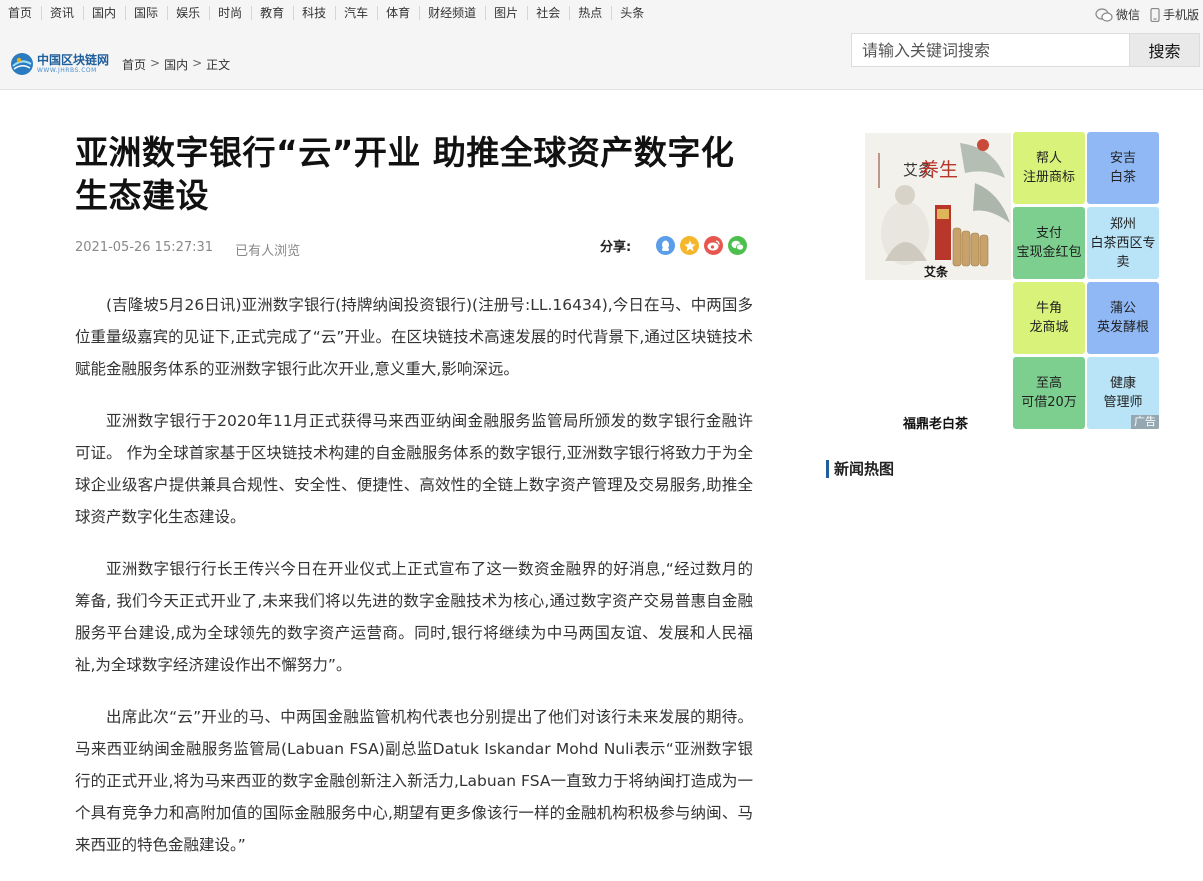  What do you see at coordinates (230, 13) in the screenshot?
I see `top-nav-item: 时尚` at bounding box center [230, 13].